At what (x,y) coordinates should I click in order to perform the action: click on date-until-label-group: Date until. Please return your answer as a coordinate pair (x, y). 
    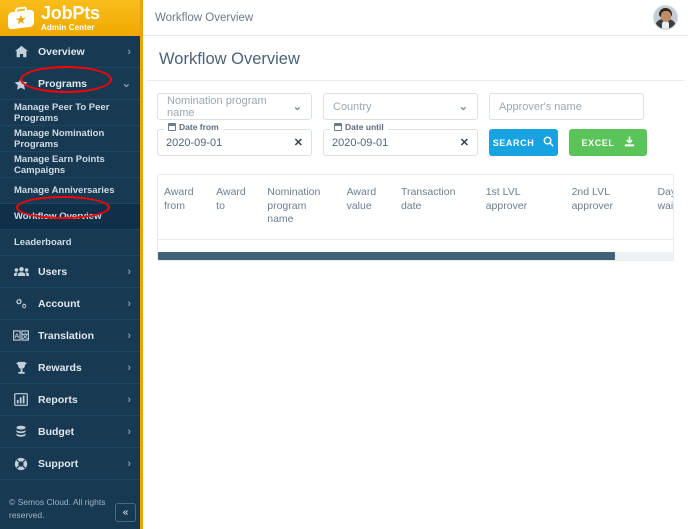
    Looking at the image, I should click on (359, 127).